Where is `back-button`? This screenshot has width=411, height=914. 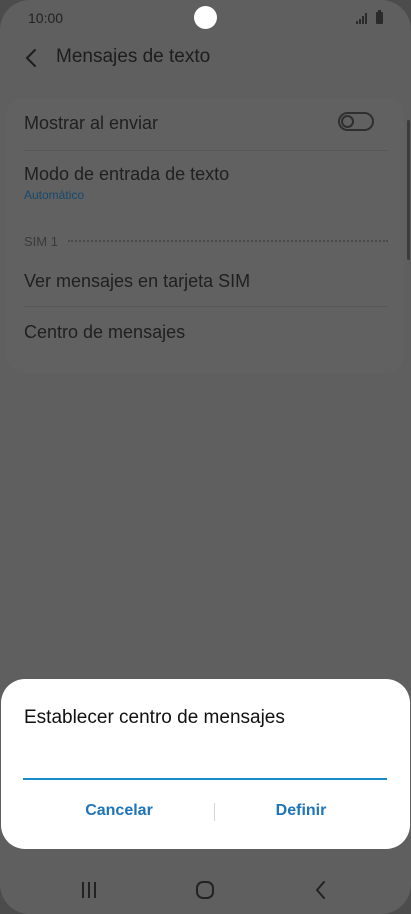 back-button is located at coordinates (32, 58).